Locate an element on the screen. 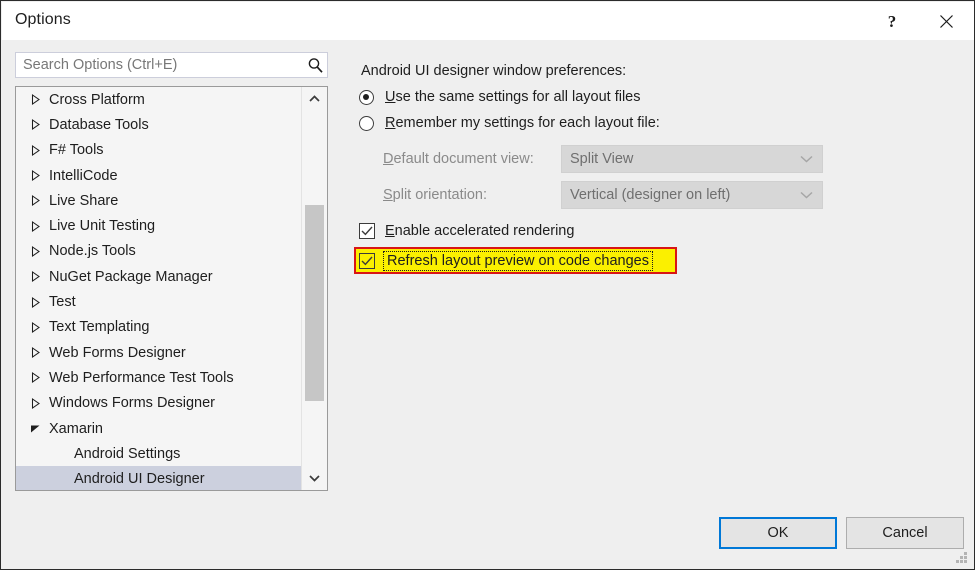  tree-item: Live Share is located at coordinates (158, 200).